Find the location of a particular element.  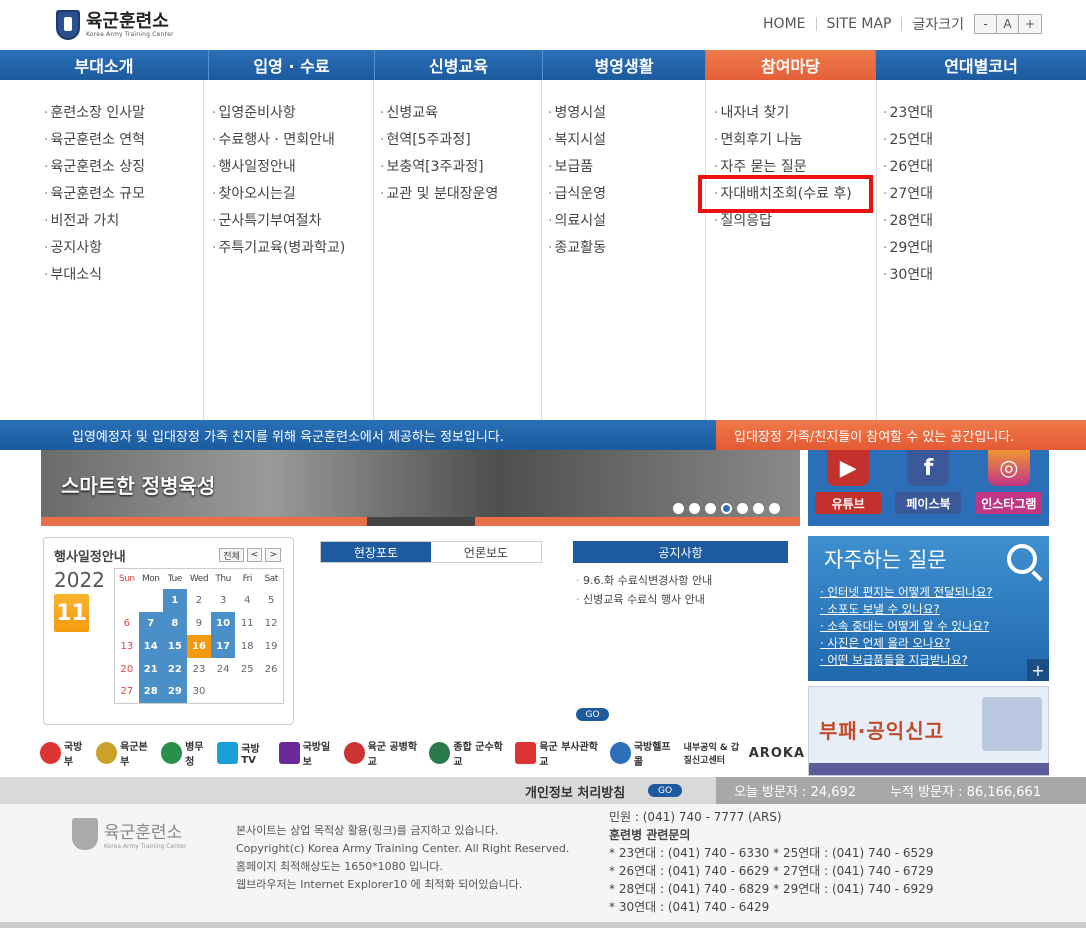

media-tabs: 현장포토 언론보도 is located at coordinates (431, 552).